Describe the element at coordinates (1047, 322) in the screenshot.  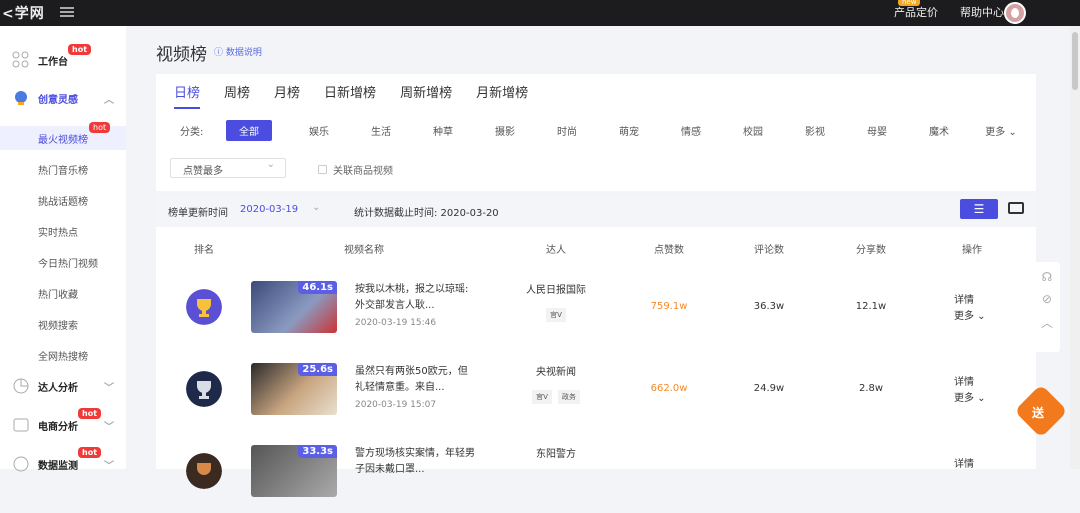
I see `back-to-top-icon: ︿` at that location.